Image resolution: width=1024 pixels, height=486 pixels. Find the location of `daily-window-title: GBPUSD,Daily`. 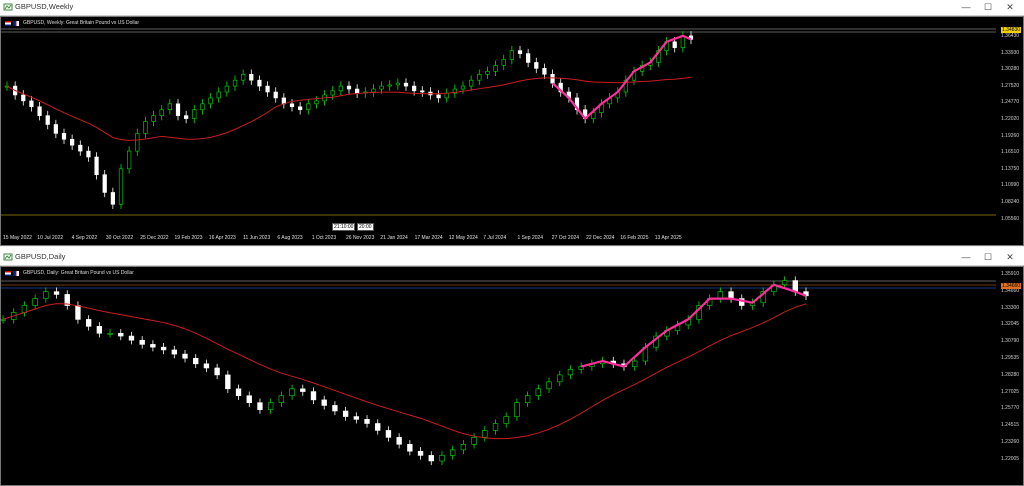

daily-window-title: GBPUSD,Daily is located at coordinates (40, 256).